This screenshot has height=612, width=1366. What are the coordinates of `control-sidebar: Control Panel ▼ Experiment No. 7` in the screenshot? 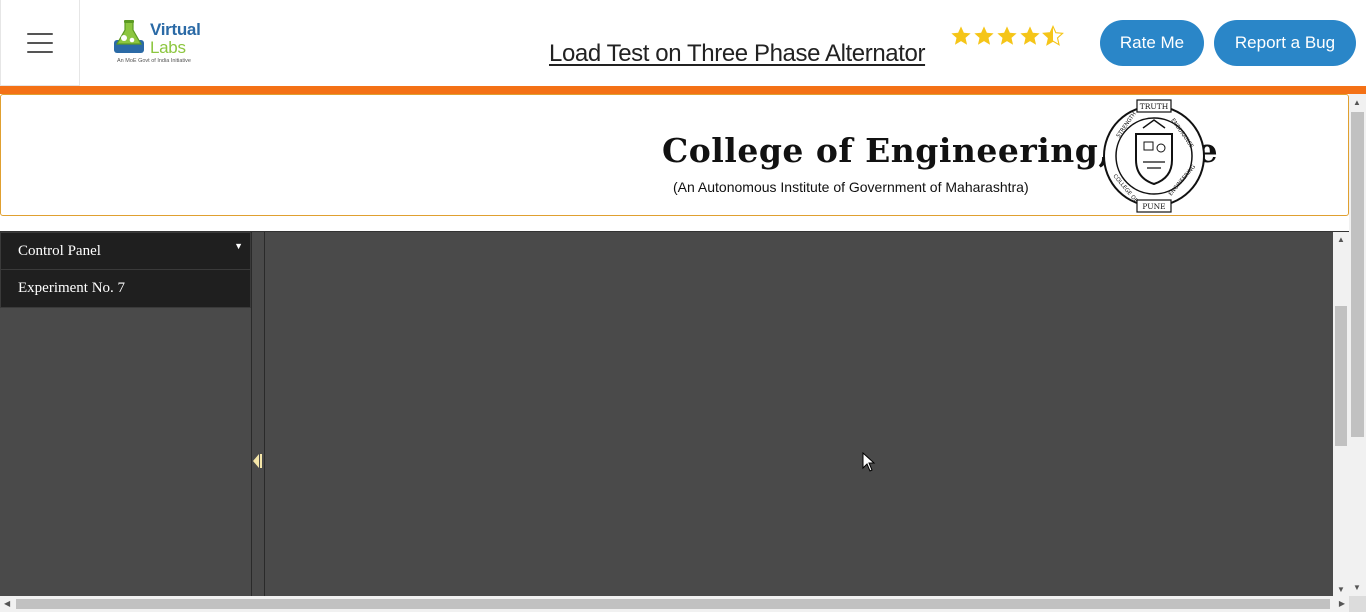 It's located at (126, 414).